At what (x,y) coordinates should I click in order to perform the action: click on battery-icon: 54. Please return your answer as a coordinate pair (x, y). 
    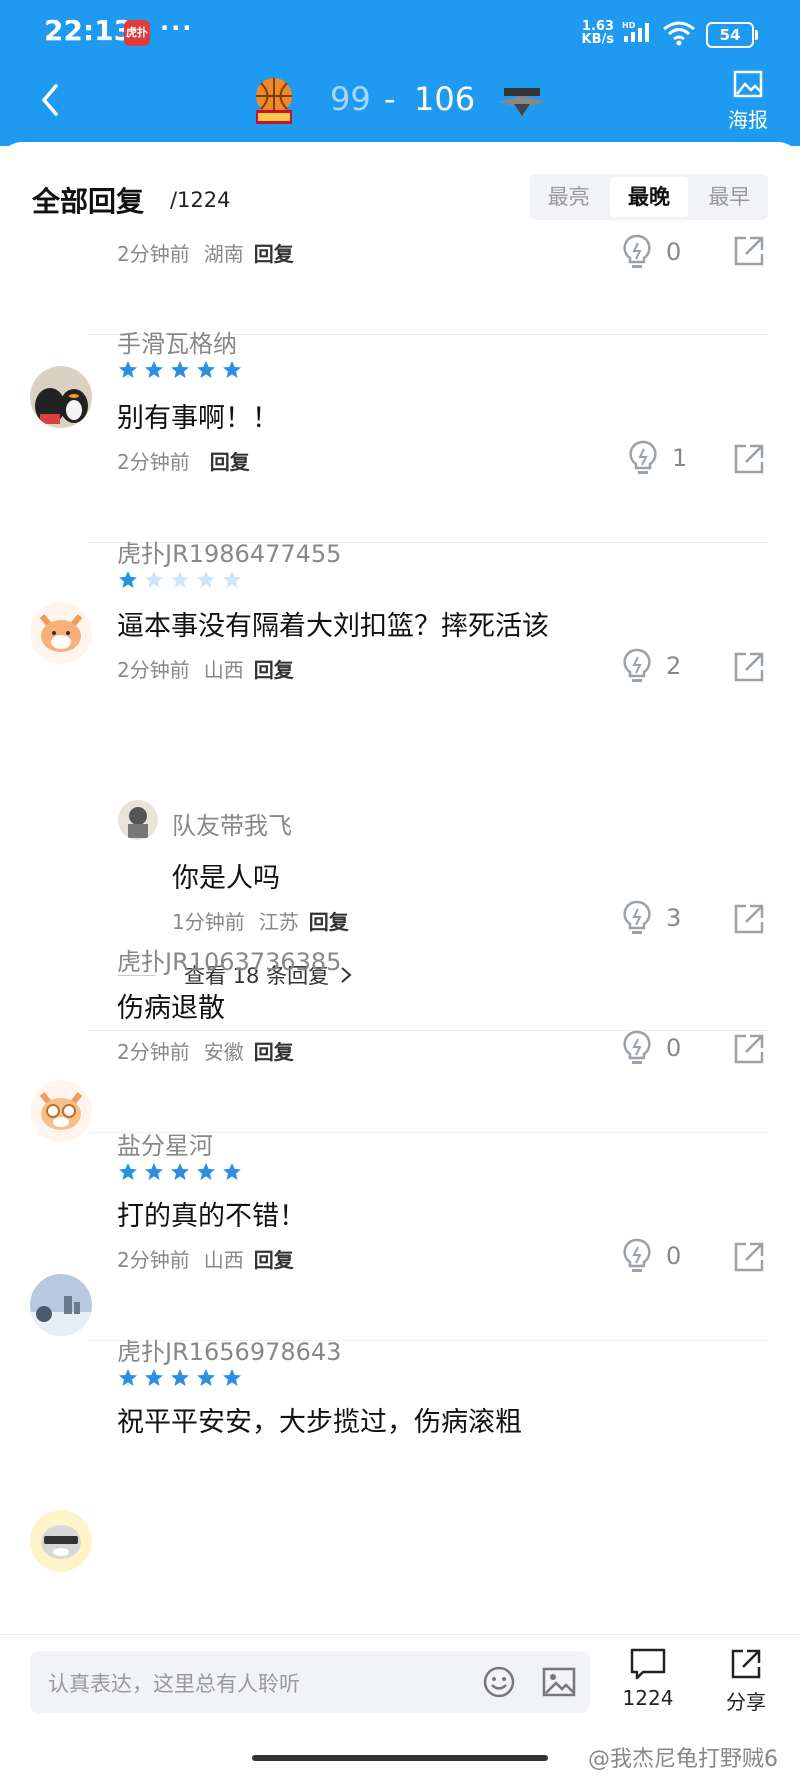
    Looking at the image, I should click on (732, 35).